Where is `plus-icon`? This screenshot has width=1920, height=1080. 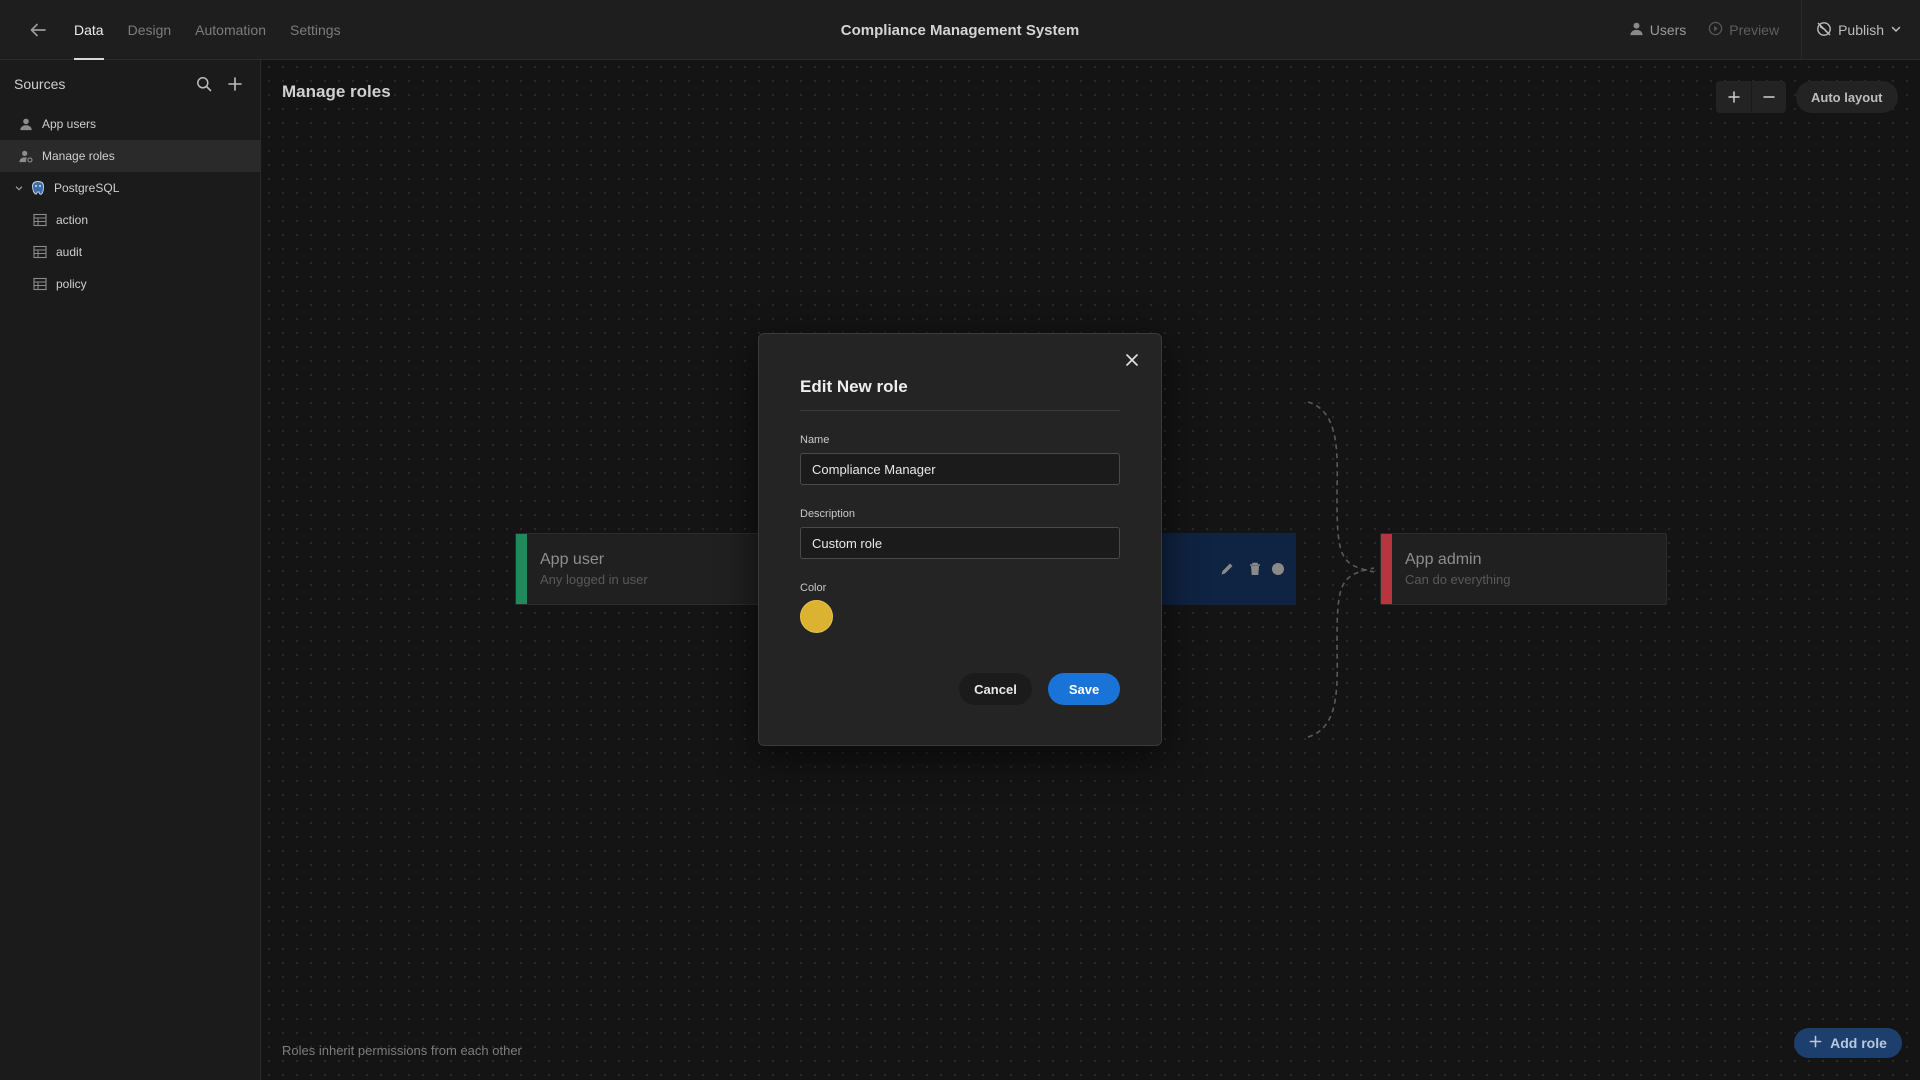
plus-icon is located at coordinates (1815, 1043).